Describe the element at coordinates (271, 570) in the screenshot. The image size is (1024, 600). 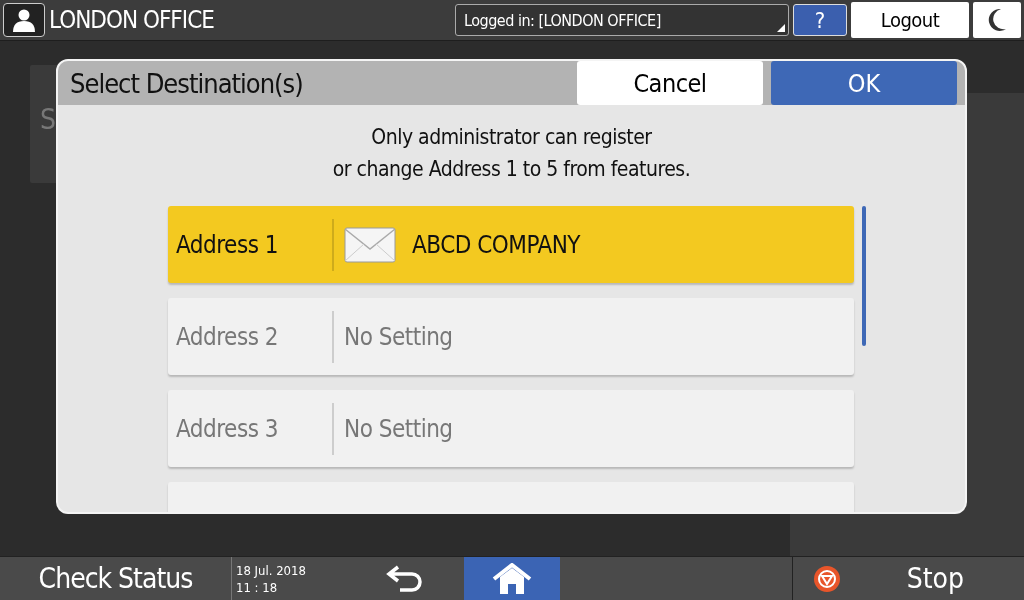
I see `date-text: 18 Jul. 2018` at that location.